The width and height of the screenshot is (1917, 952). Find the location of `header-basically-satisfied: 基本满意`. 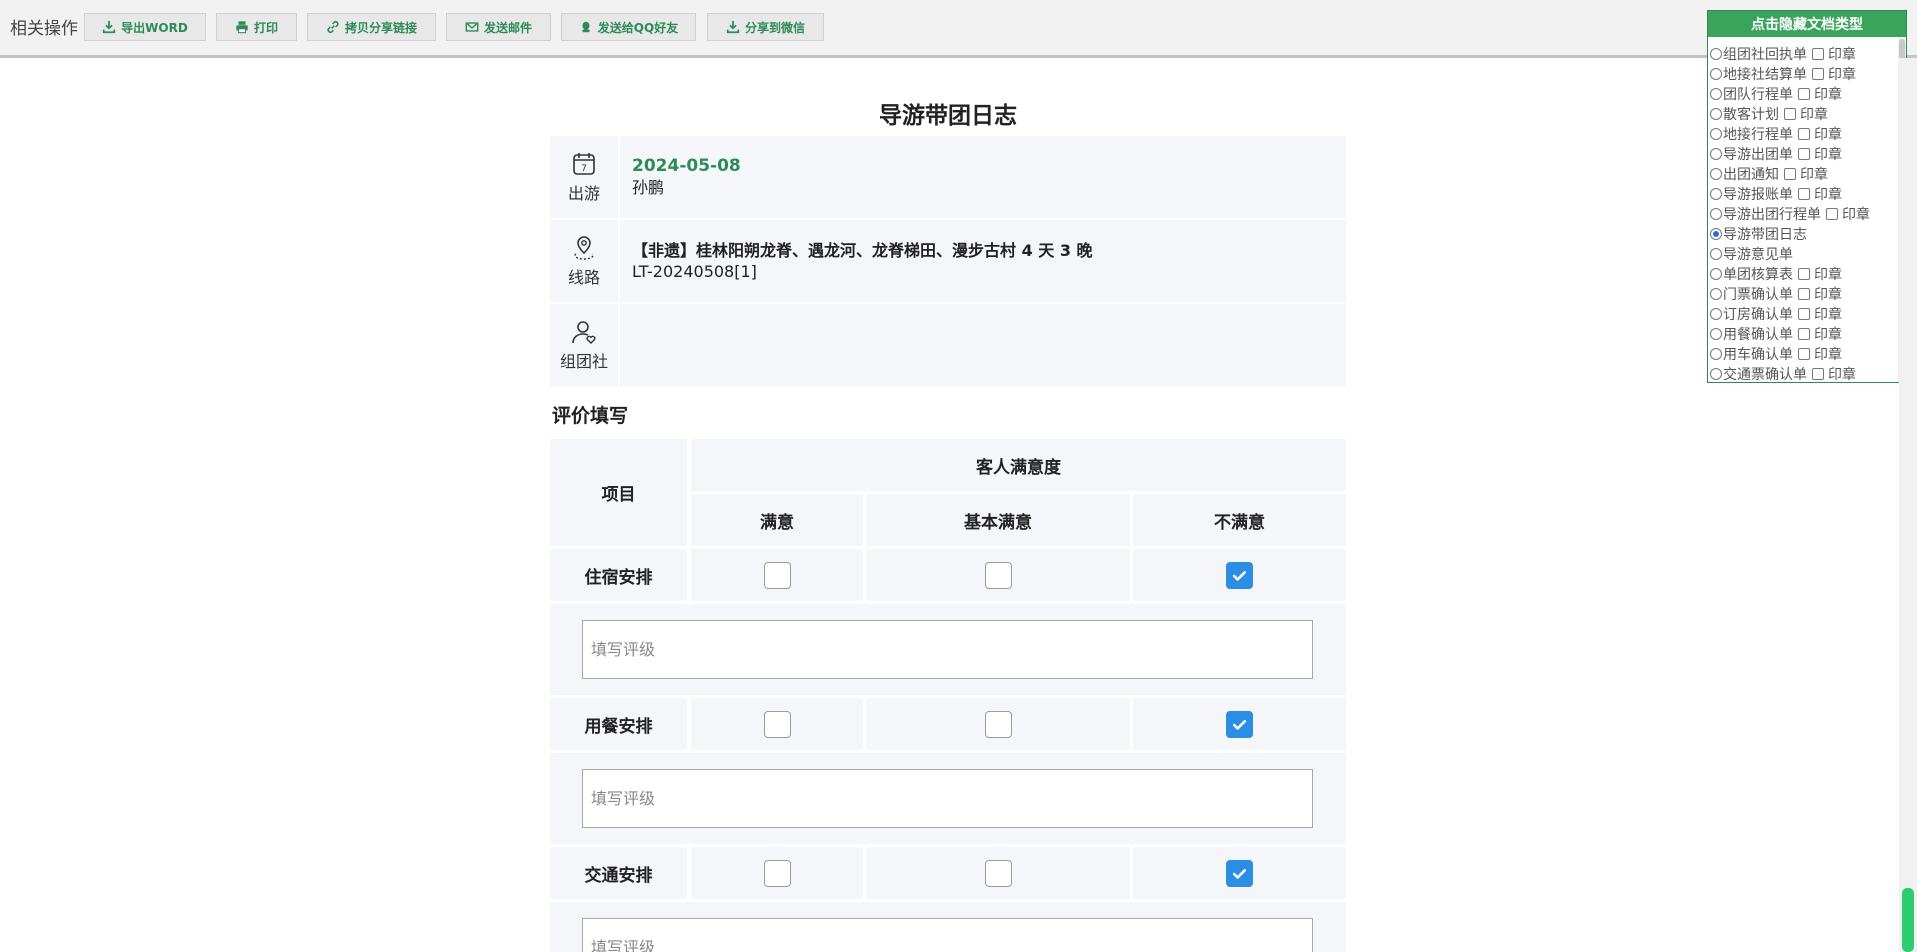

header-basically-satisfied: 基本满意 is located at coordinates (998, 520).